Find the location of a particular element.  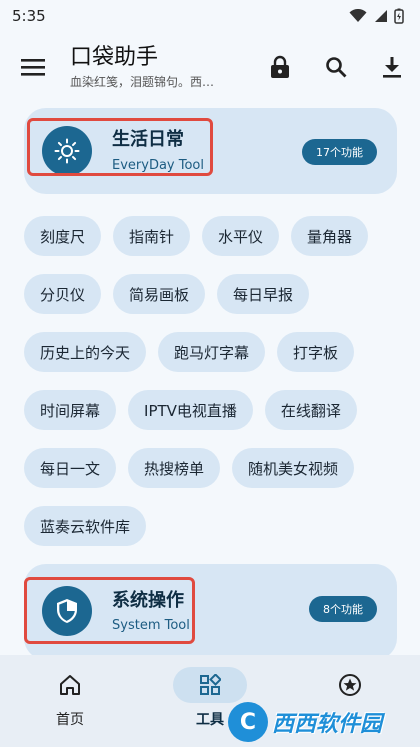

nav-label: 工具 is located at coordinates (210, 720).